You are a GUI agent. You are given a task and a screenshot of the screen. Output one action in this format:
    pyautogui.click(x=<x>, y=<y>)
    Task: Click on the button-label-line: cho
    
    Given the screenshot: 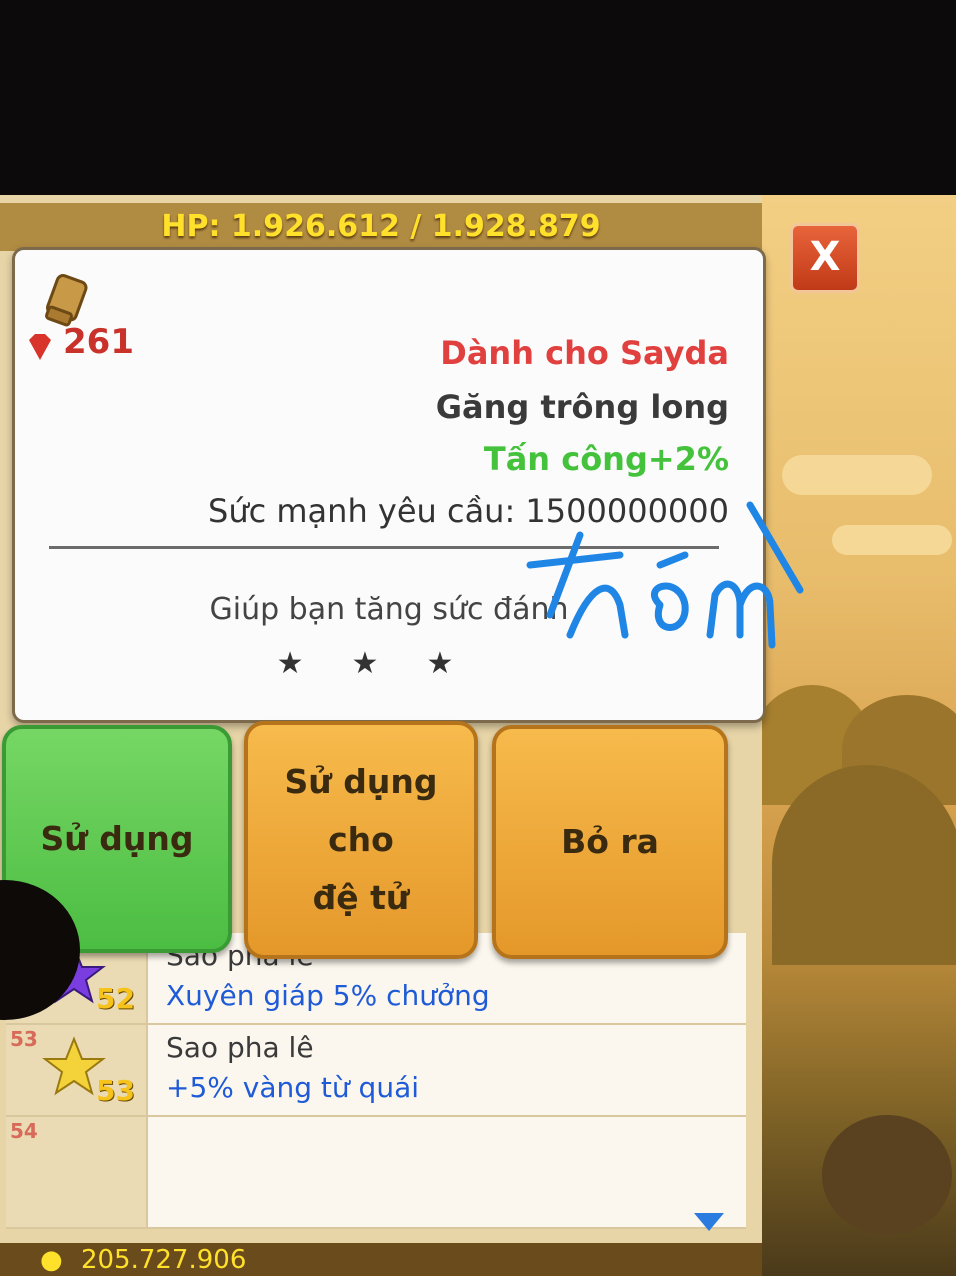 What is the action you would take?
    pyautogui.click(x=361, y=839)
    